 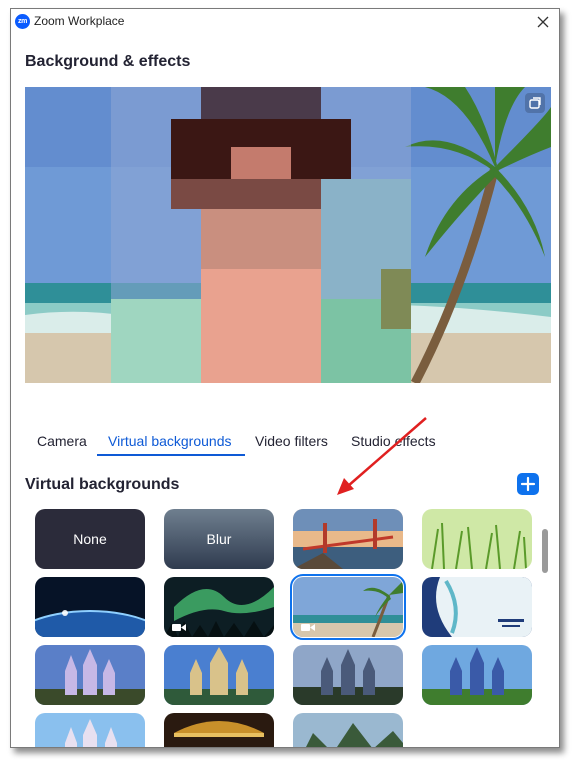 I want to click on slide-image, so click(x=477, y=607).